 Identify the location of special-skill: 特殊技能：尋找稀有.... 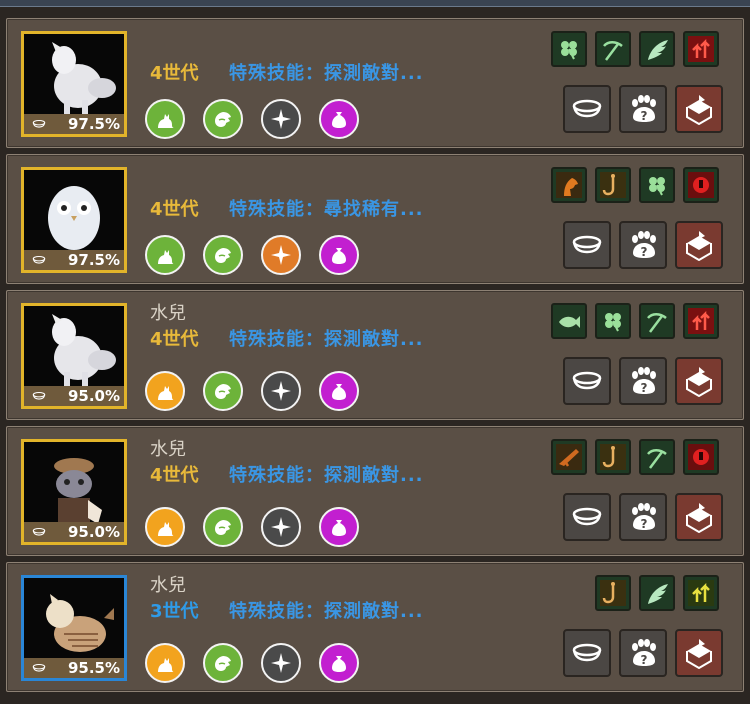
(326, 209).